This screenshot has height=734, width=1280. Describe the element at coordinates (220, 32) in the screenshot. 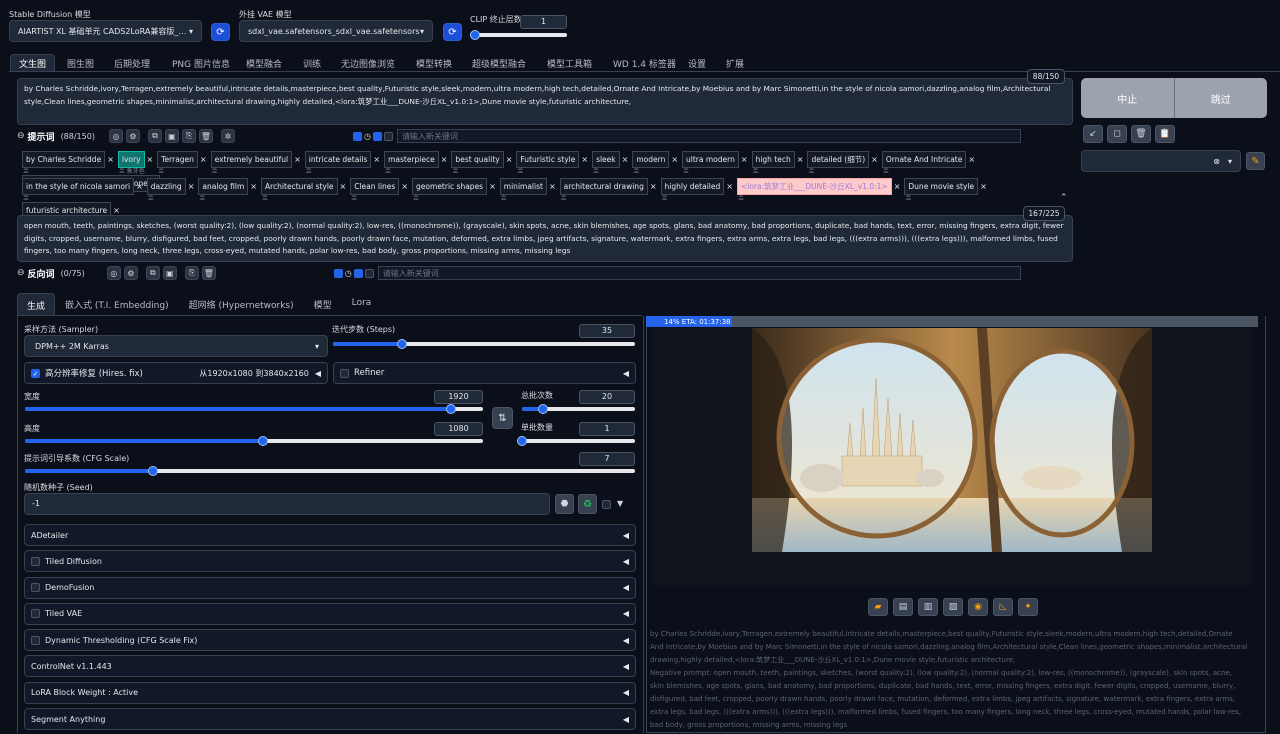

I see `refresh-model-button: ⟳` at that location.